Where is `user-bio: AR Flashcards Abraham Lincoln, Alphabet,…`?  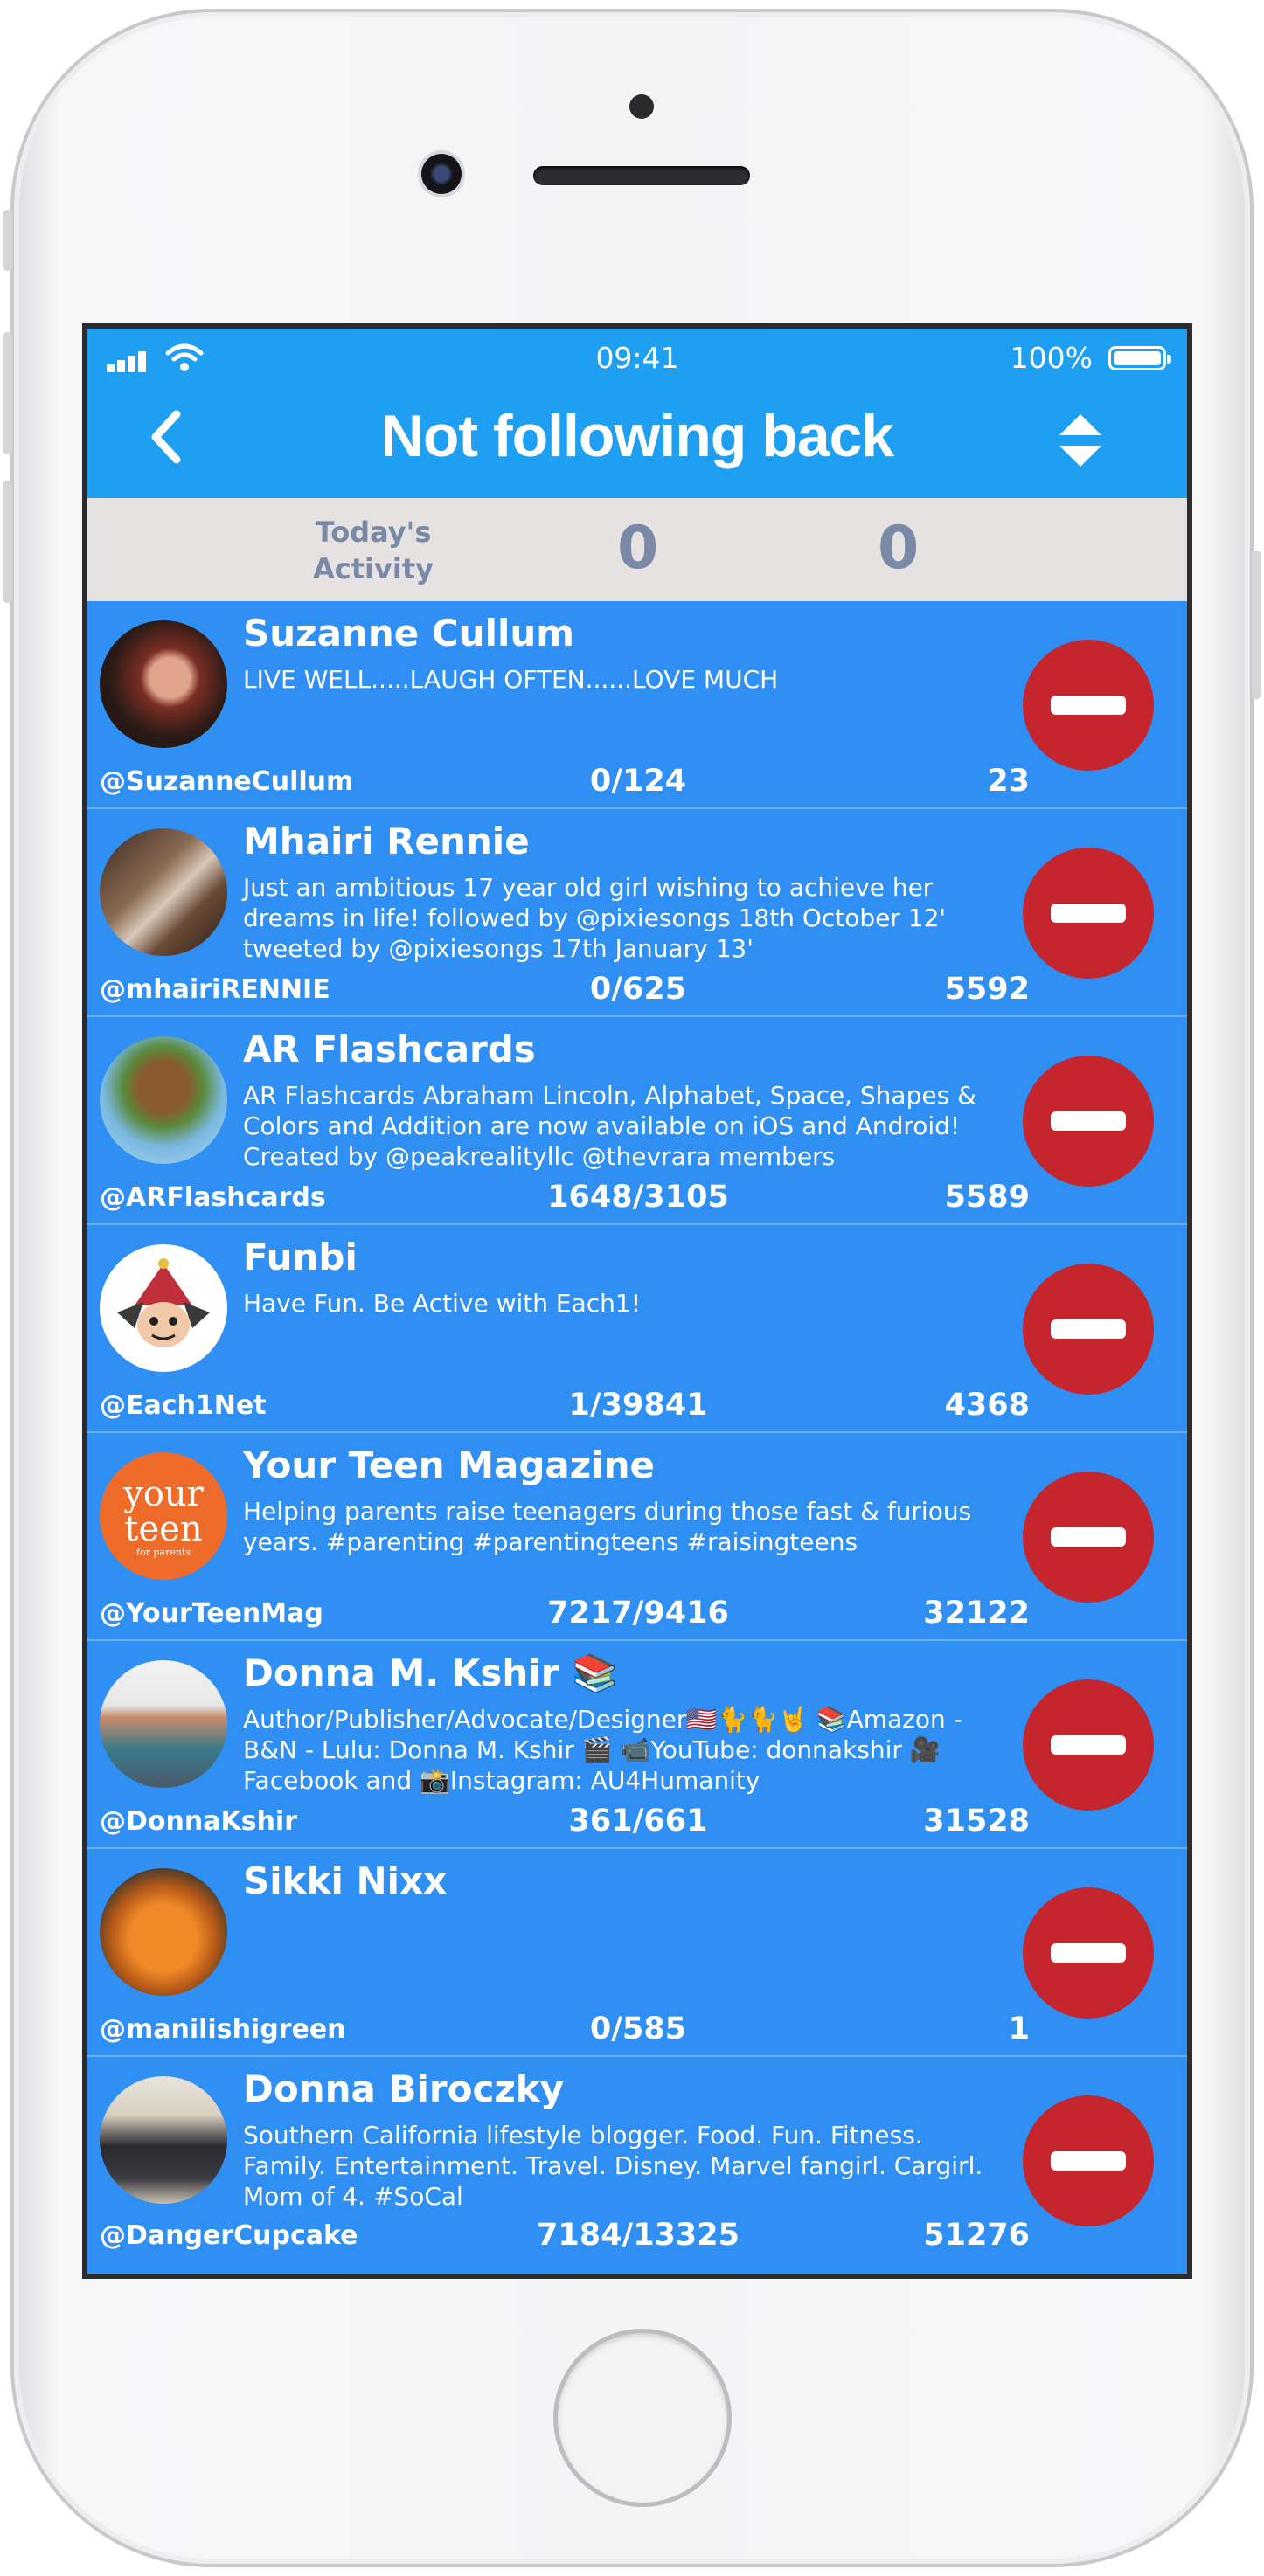 user-bio: AR Flashcards Abraham Lincoln, Alphabet,… is located at coordinates (610, 1126).